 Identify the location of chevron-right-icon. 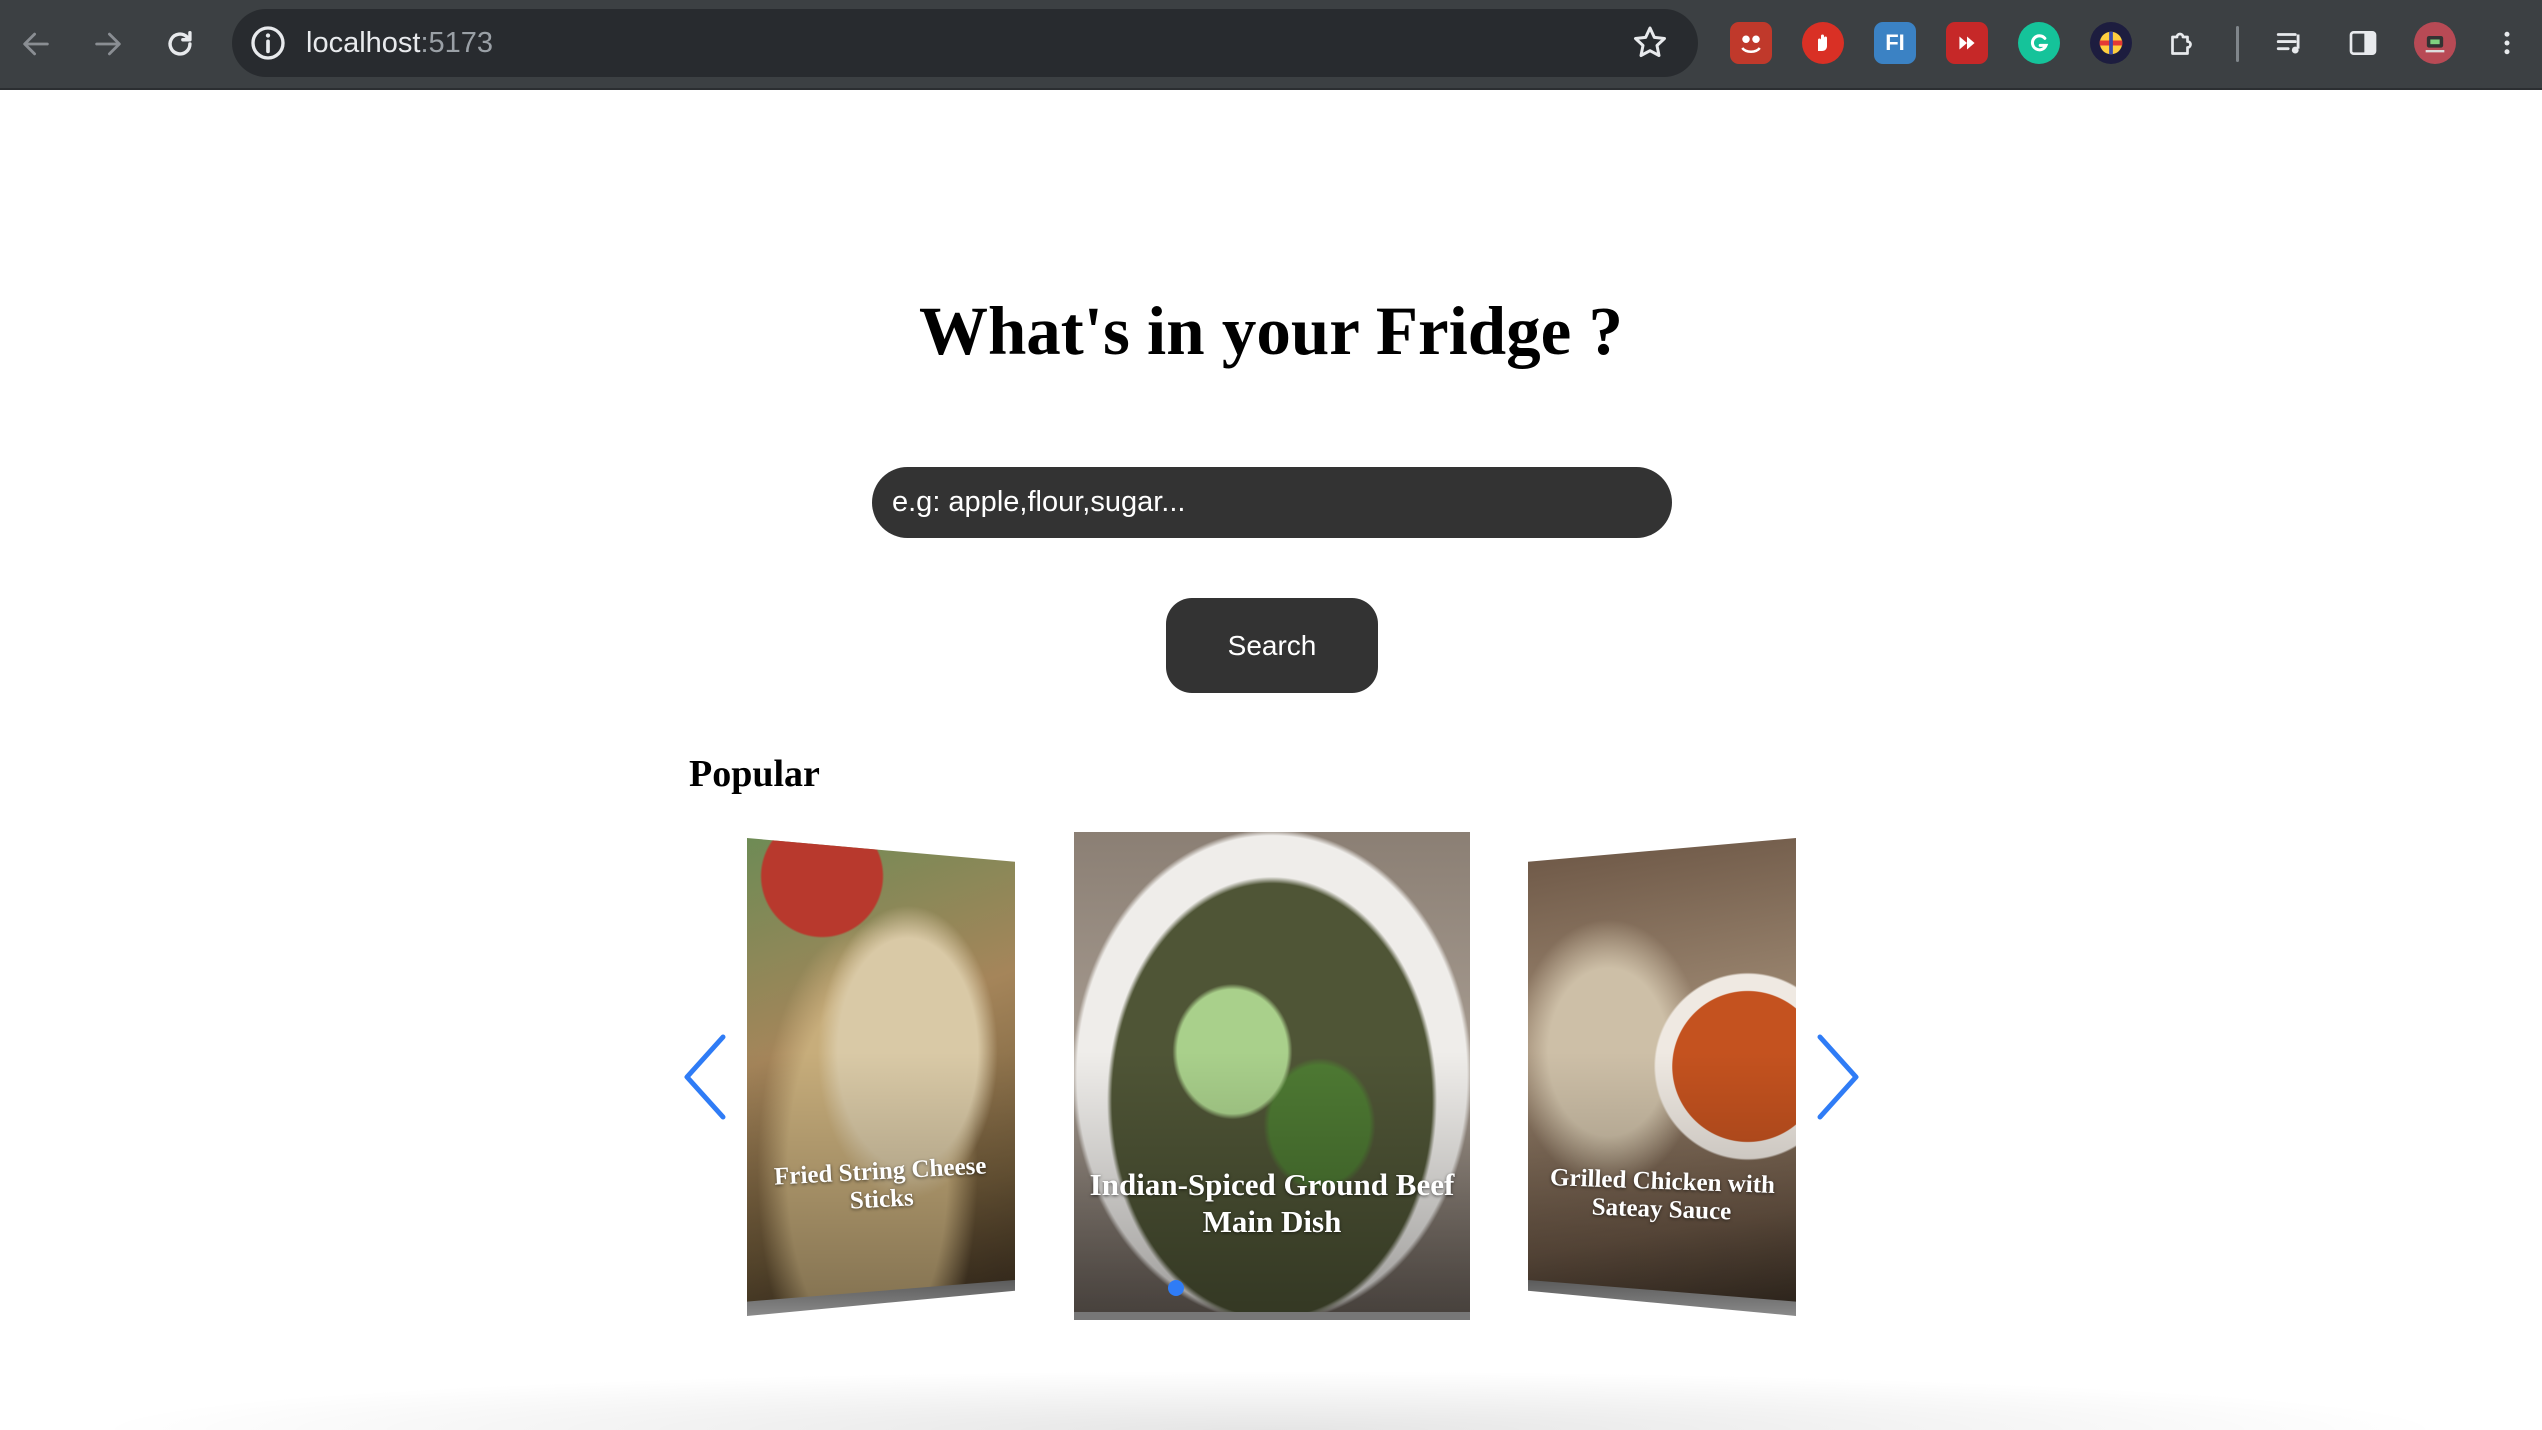
(1838, 1077).